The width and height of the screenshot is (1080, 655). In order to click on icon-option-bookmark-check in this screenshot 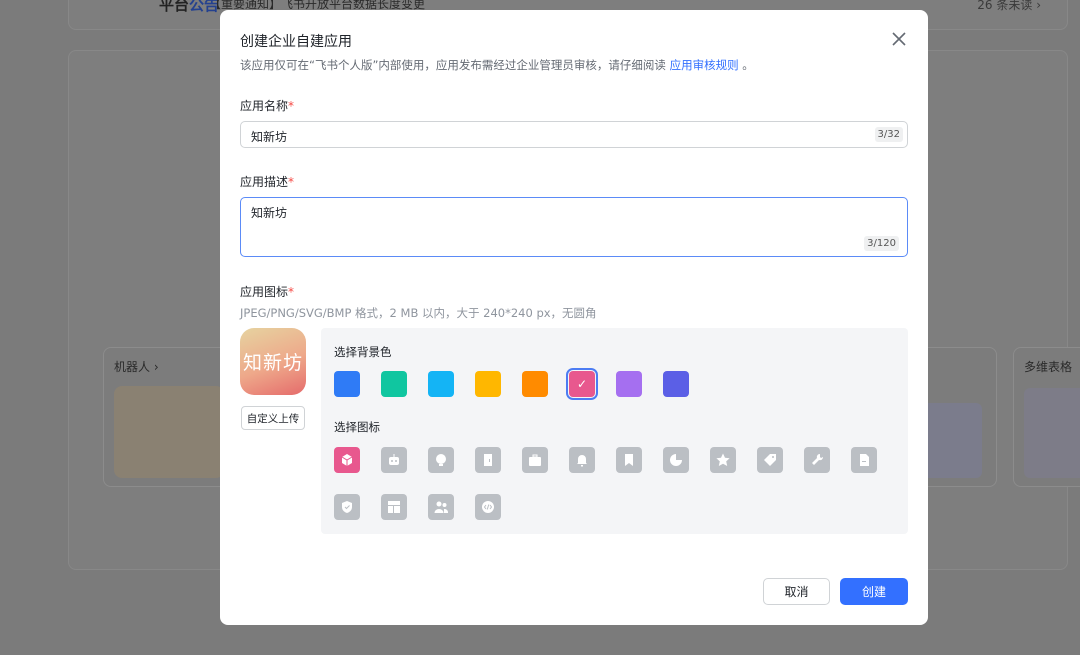, I will do `click(629, 460)`.